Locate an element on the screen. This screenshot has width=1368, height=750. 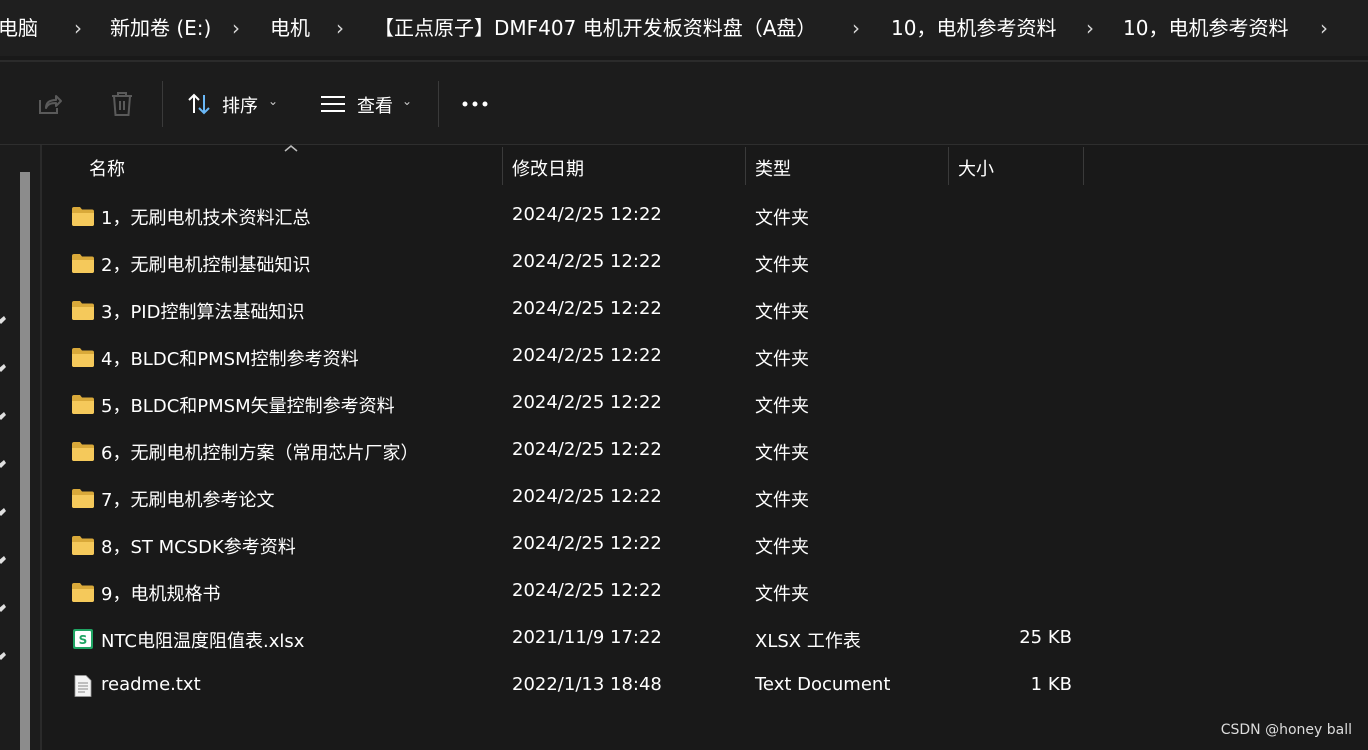
file-row: 2，无刷电机控制基础知识 2024/2/25 12:22 文件夹 is located at coordinates (575, 263).